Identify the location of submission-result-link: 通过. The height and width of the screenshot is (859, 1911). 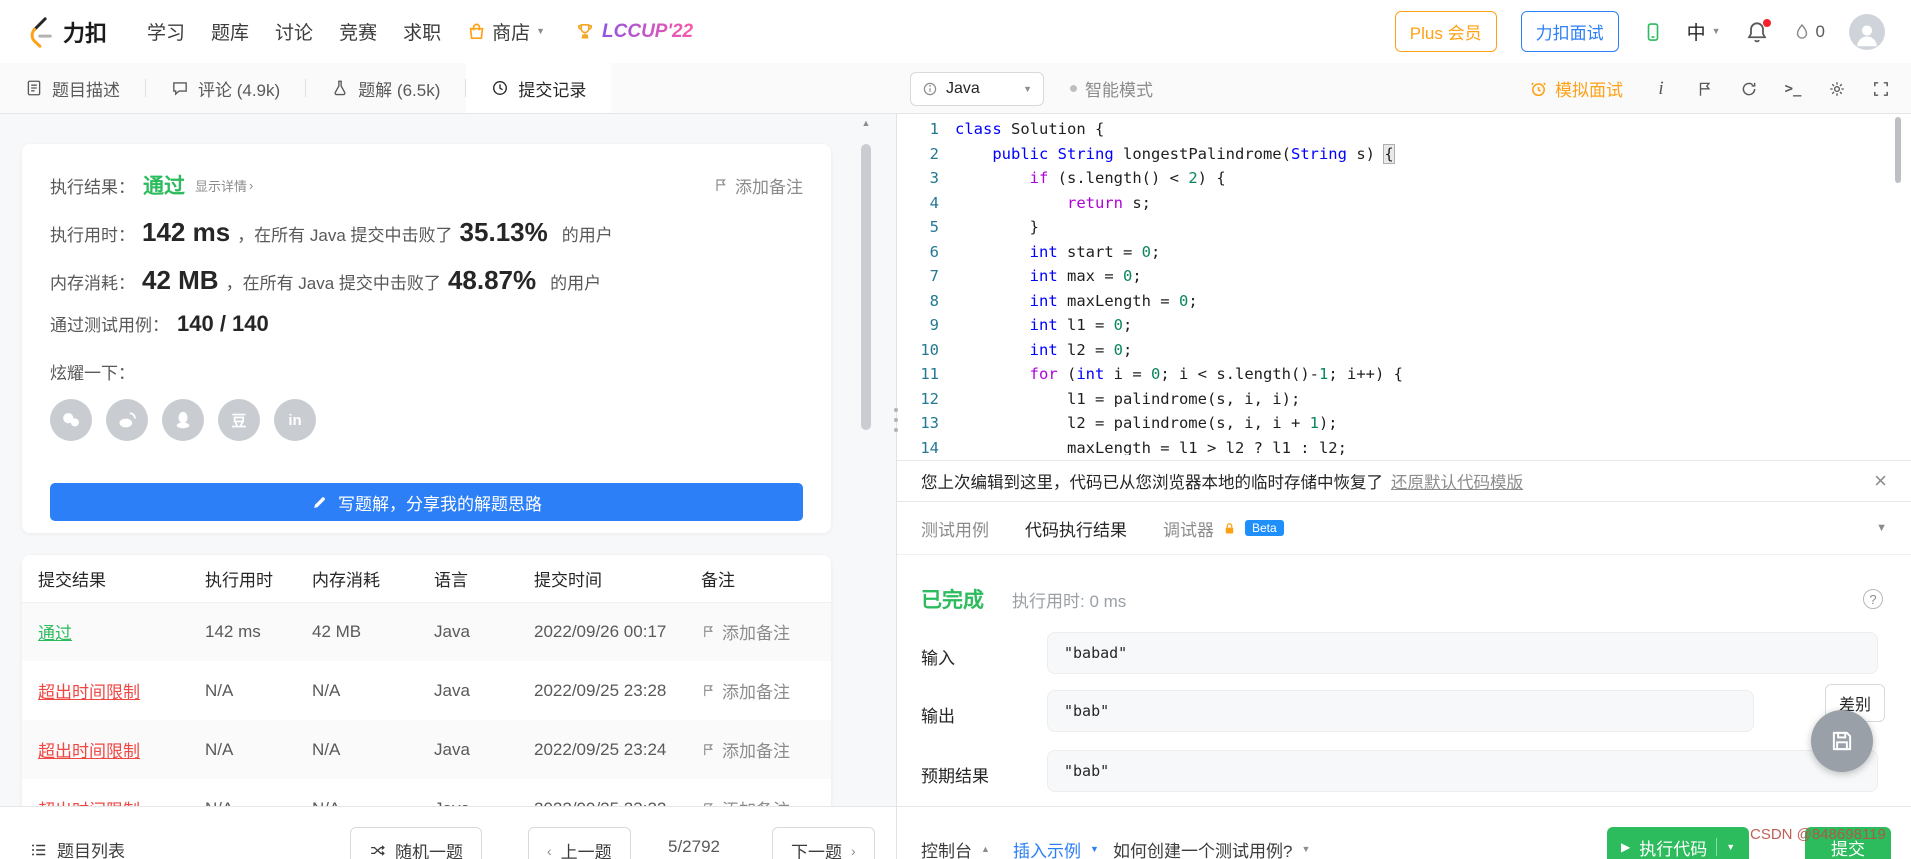
(55, 633).